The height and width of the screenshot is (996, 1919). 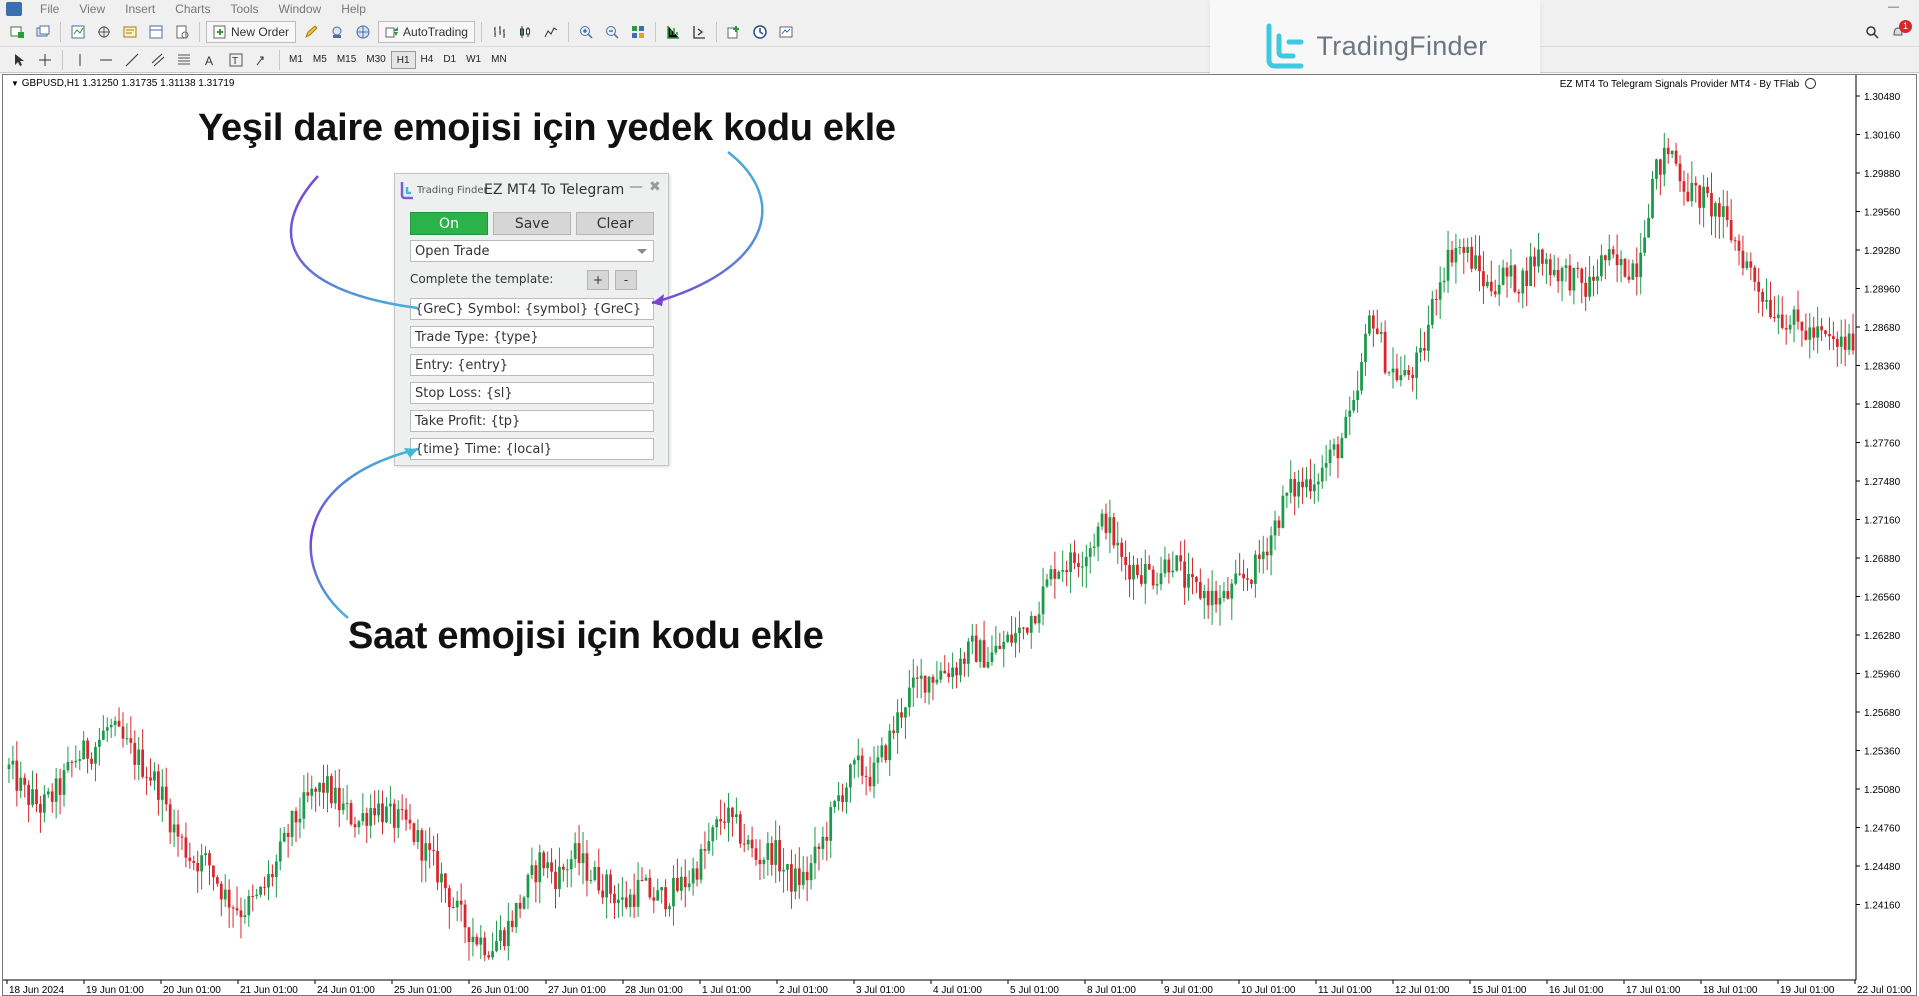 What do you see at coordinates (236, 60) in the screenshot?
I see `text-label-icon: T` at bounding box center [236, 60].